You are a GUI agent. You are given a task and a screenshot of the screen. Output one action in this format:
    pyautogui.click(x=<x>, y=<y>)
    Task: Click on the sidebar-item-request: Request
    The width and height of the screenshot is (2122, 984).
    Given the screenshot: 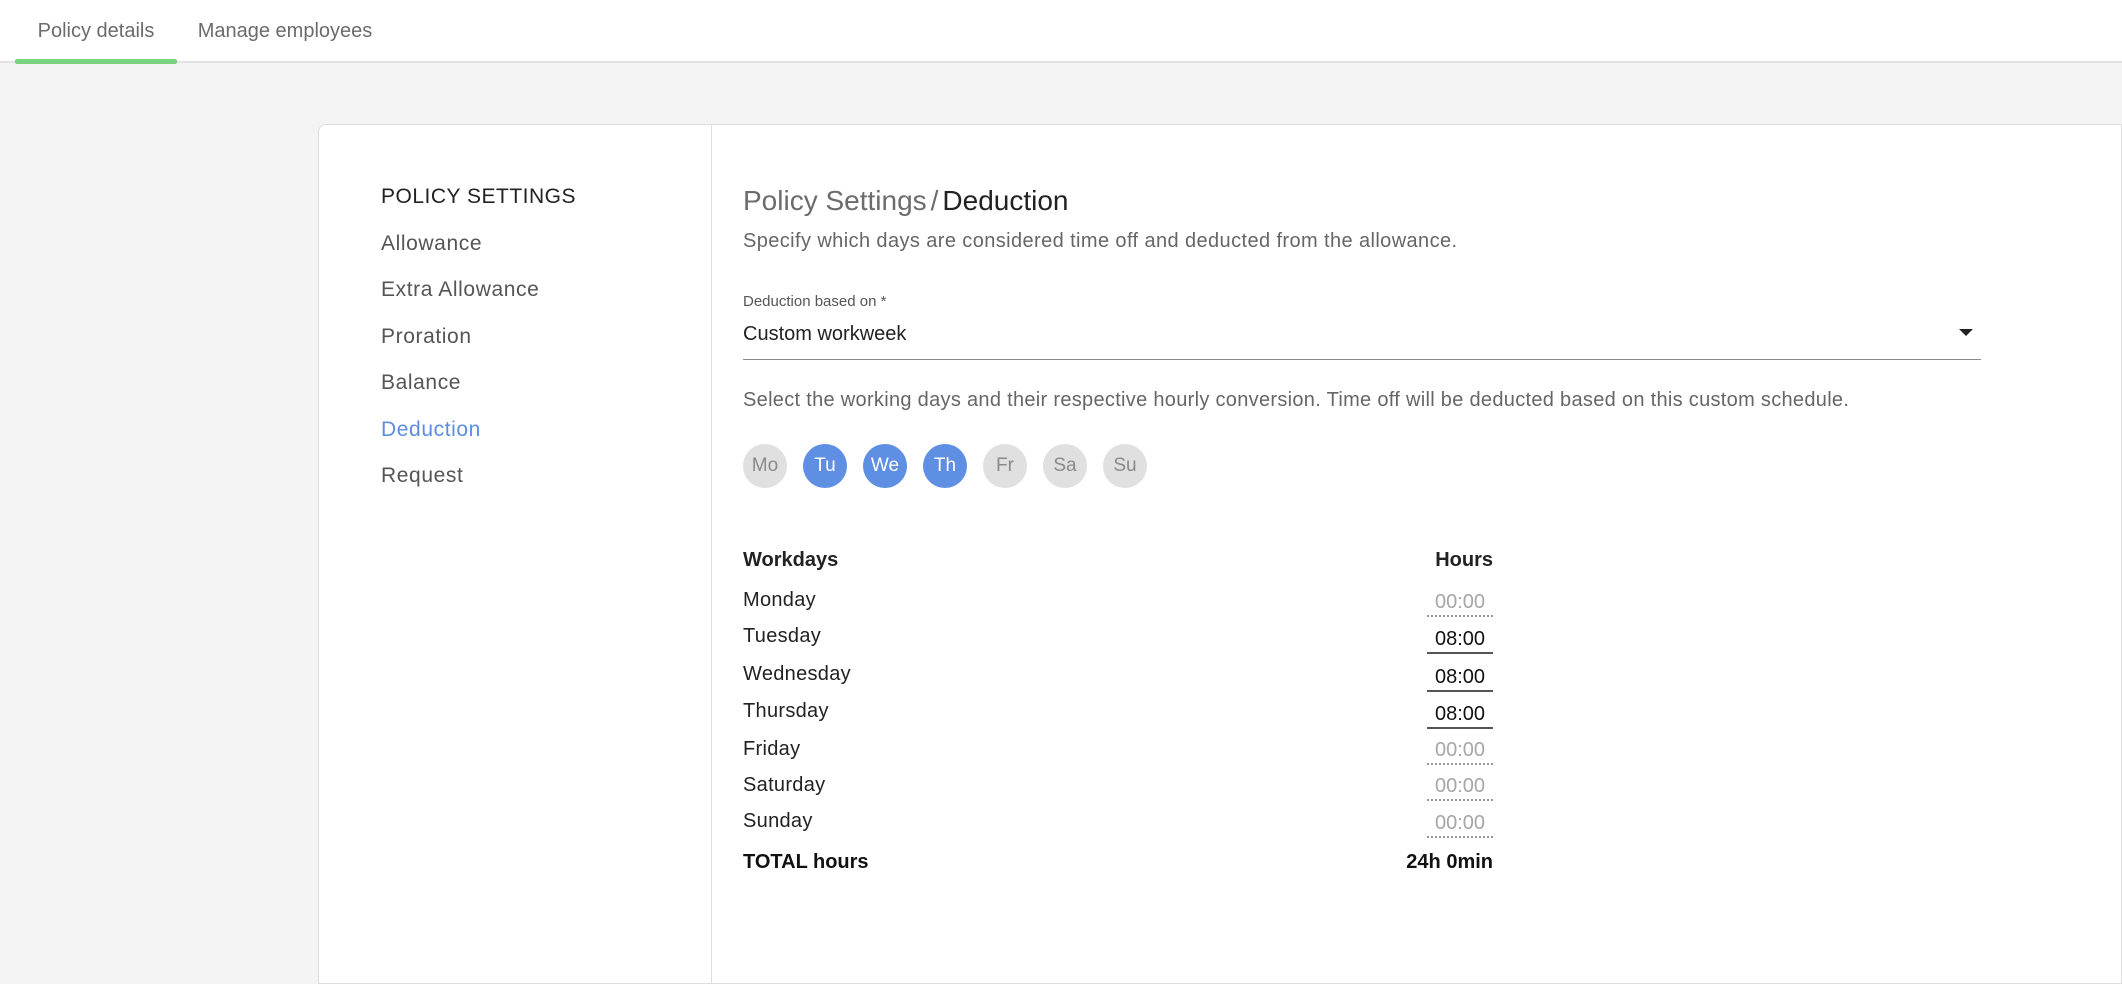 What is the action you would take?
    pyautogui.click(x=422, y=476)
    